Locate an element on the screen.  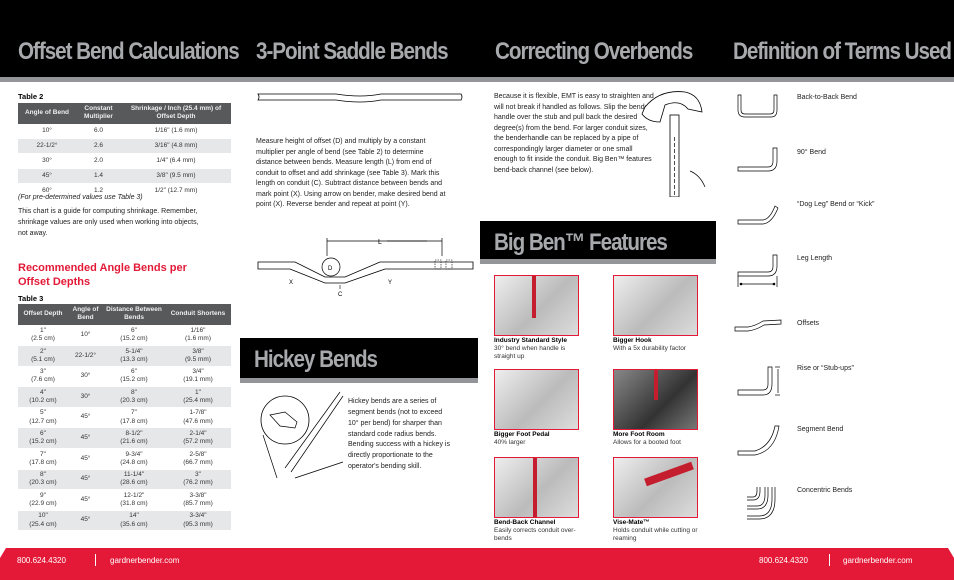
term-label: Offsets is located at coordinates (808, 323).